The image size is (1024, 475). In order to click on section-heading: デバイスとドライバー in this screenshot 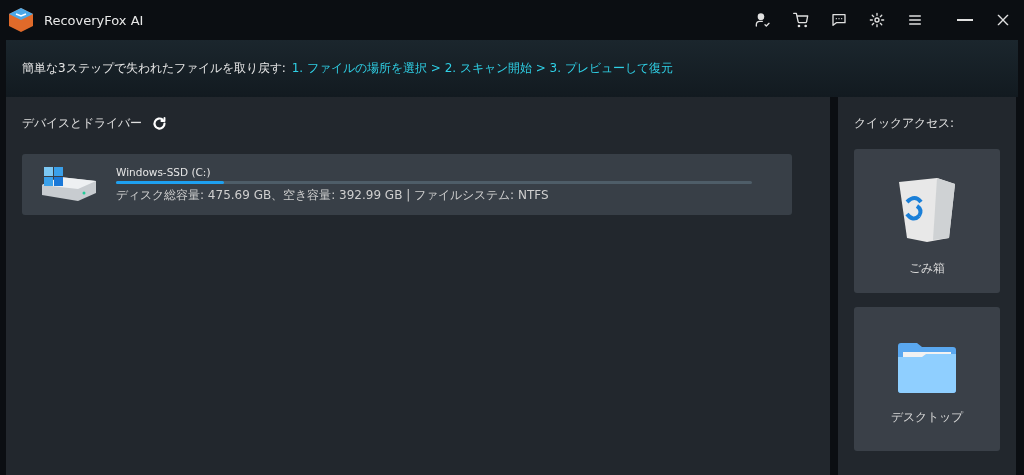, I will do `click(82, 123)`.